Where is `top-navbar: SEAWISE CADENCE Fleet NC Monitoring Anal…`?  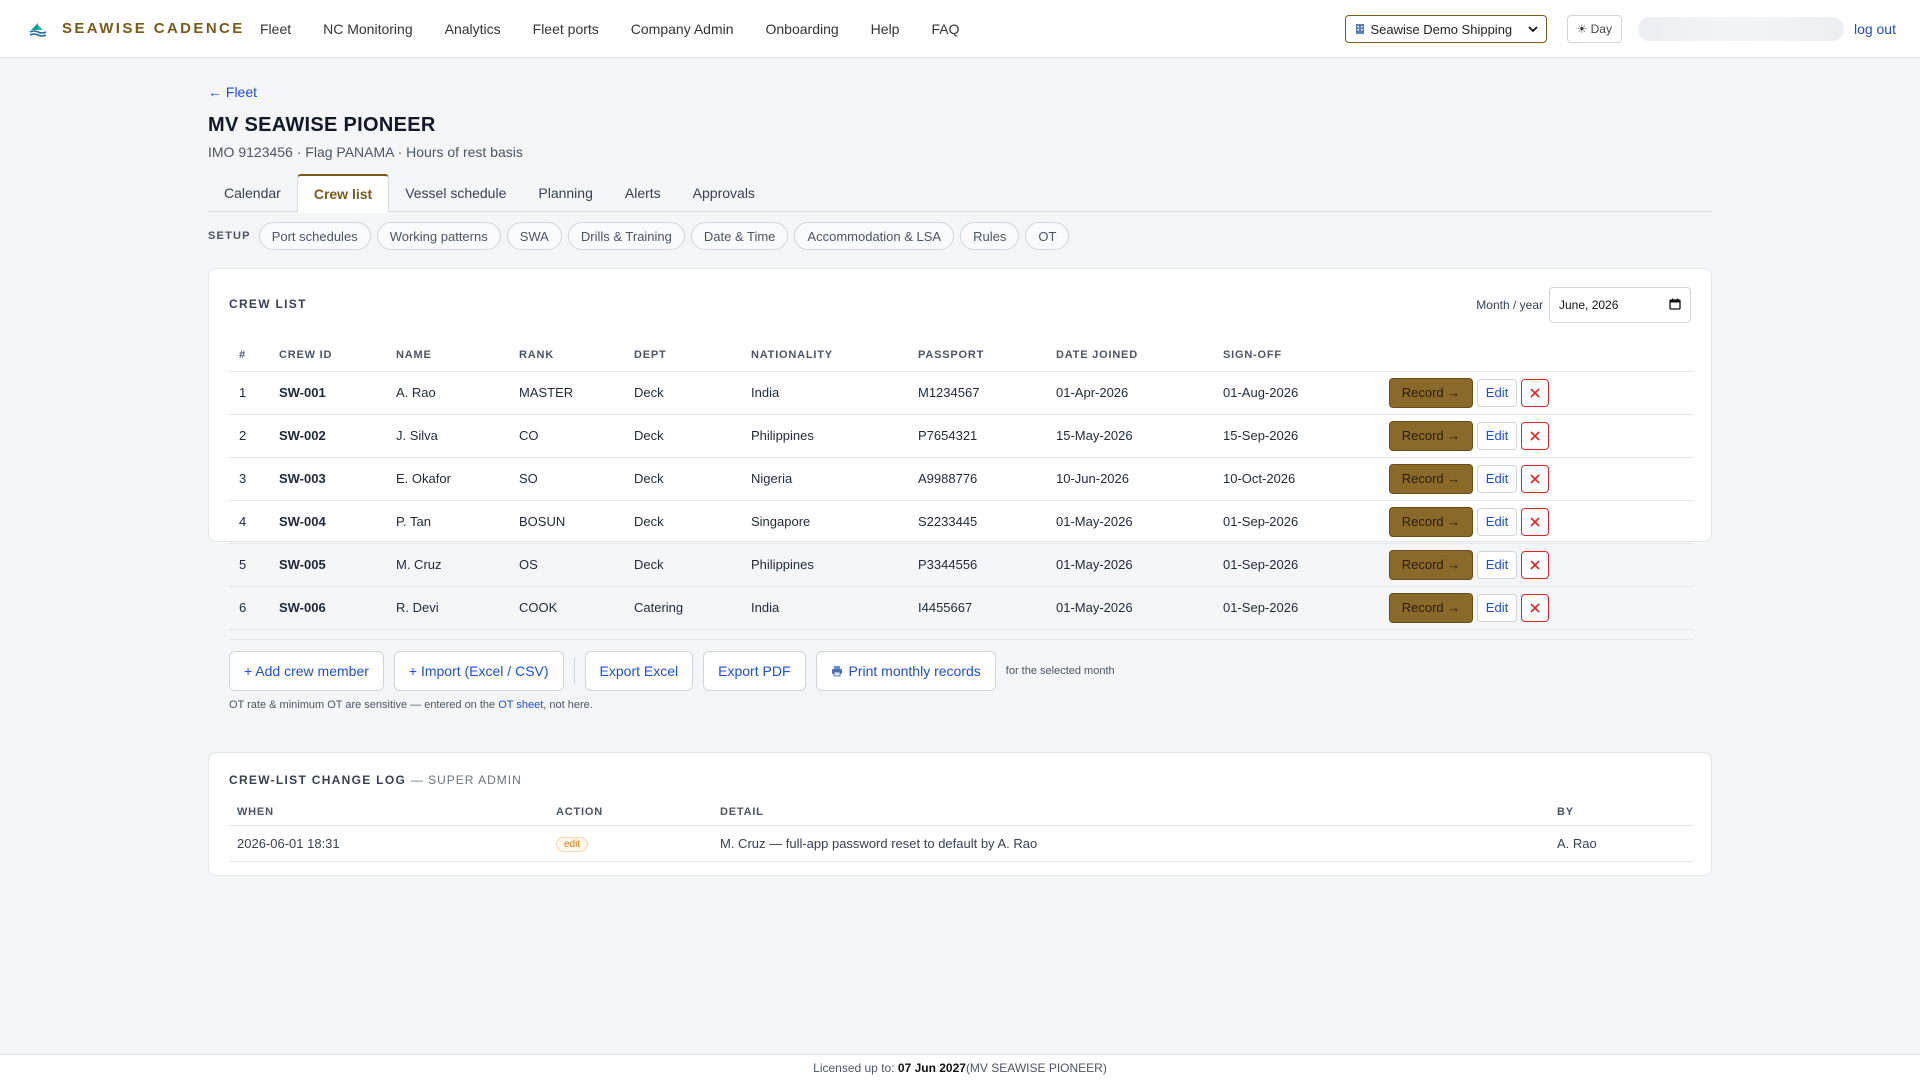
top-navbar: SEAWISE CADENCE Fleet NC Monitoring Anal… is located at coordinates (960, 29).